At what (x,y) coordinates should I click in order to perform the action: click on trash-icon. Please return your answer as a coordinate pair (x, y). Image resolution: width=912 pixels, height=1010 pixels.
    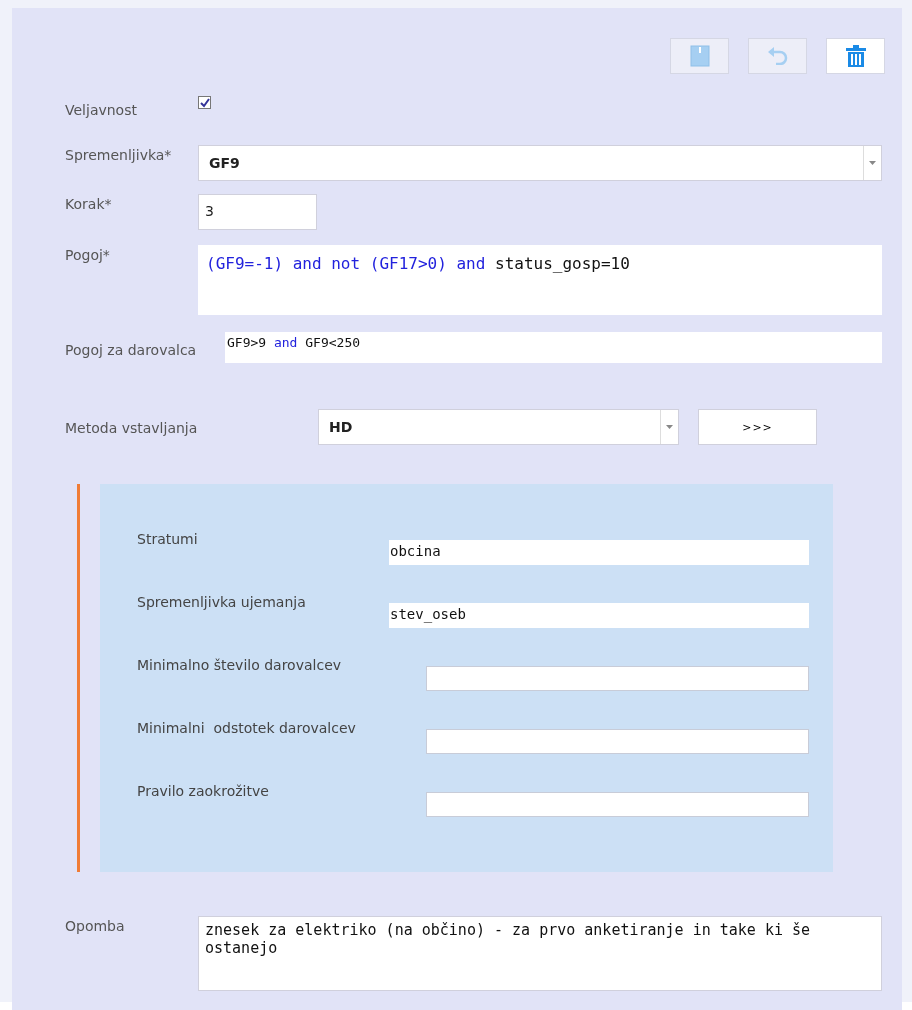
    Looking at the image, I should click on (855, 56).